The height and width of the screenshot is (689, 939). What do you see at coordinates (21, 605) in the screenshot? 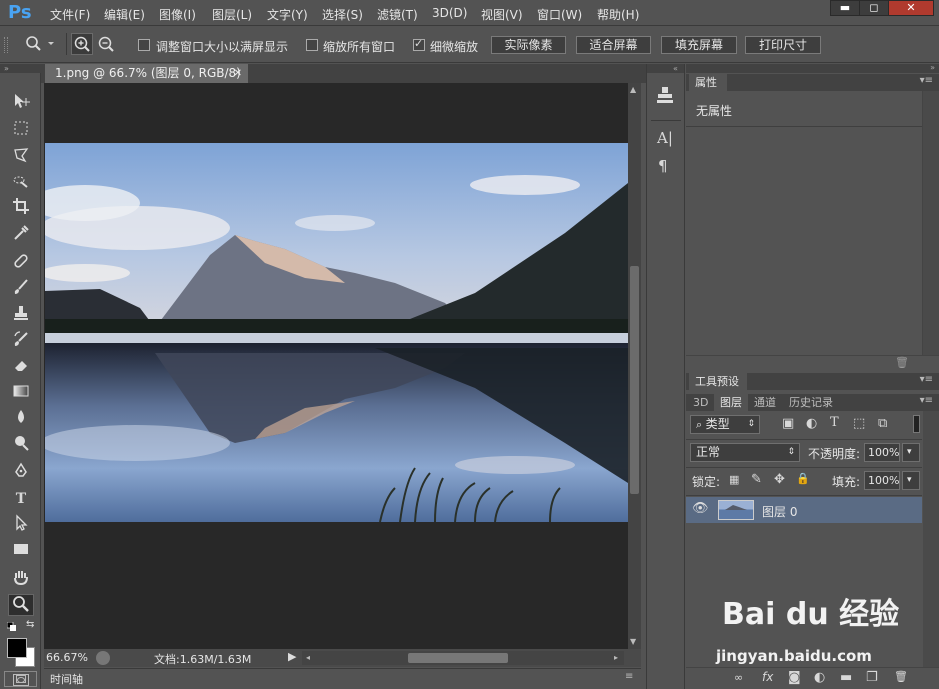
I see `zoom-tool-icon` at bounding box center [21, 605].